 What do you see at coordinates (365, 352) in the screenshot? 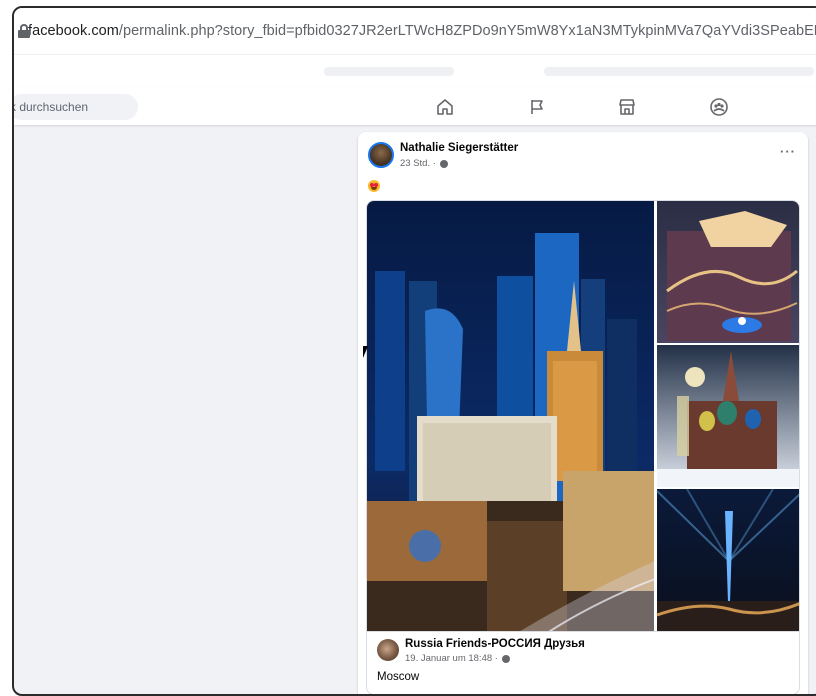
I see `mouse-cursor-icon` at bounding box center [365, 352].